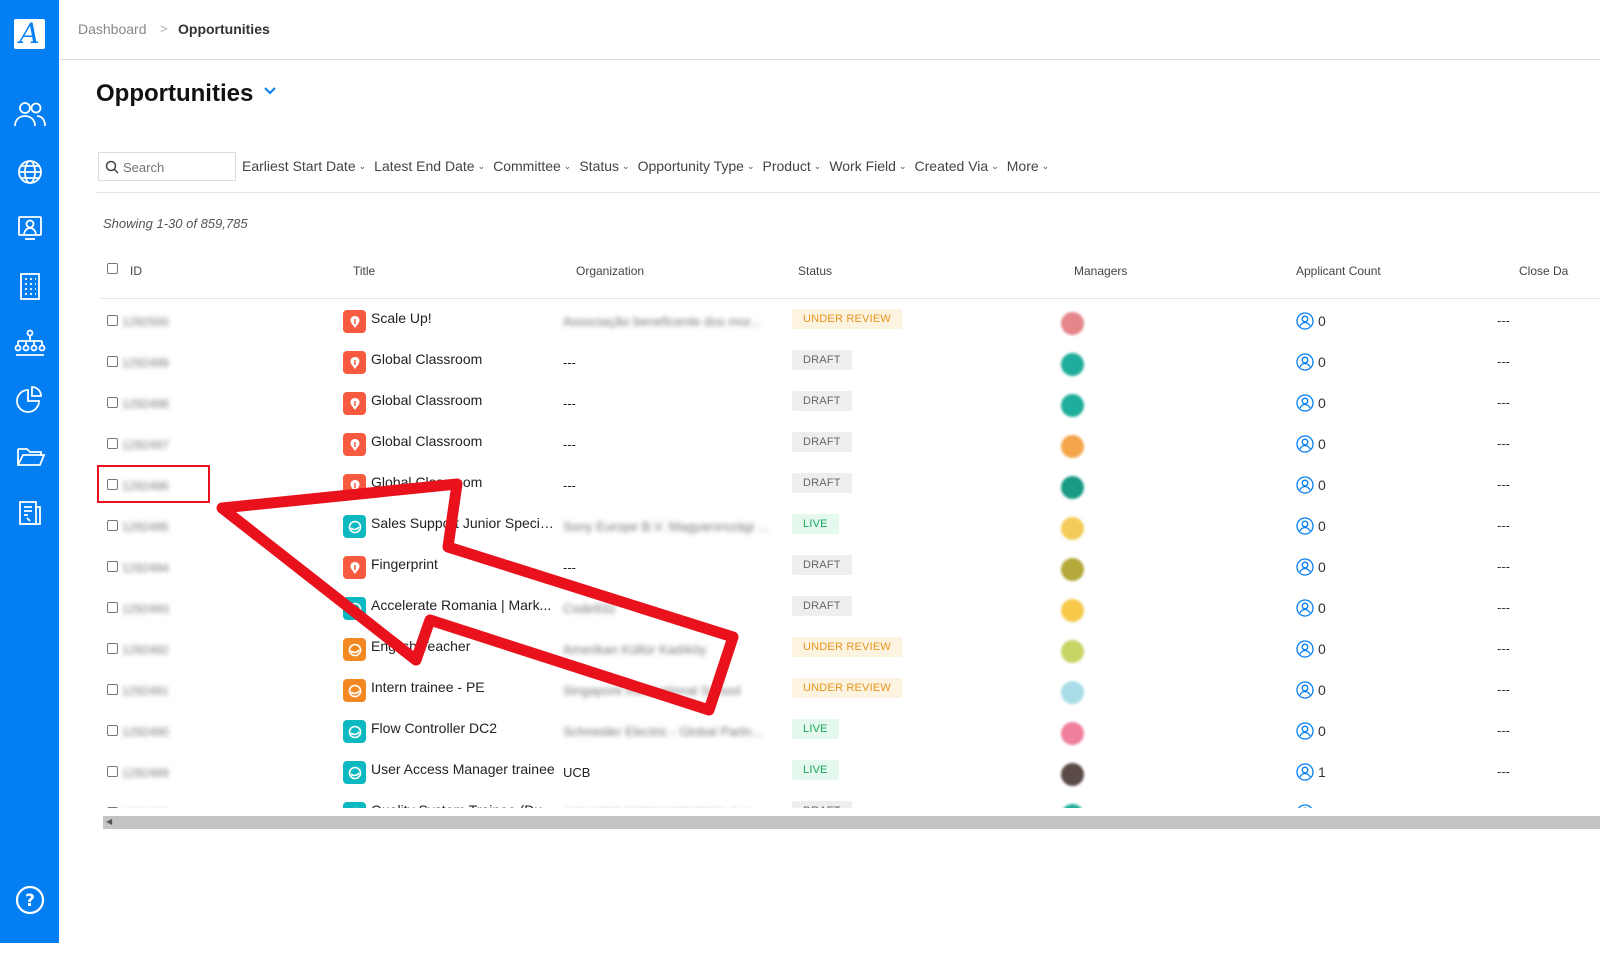  I want to click on table-row: 1292497 Global Classroom --- DRAFT 0 ---, so click(850, 442).